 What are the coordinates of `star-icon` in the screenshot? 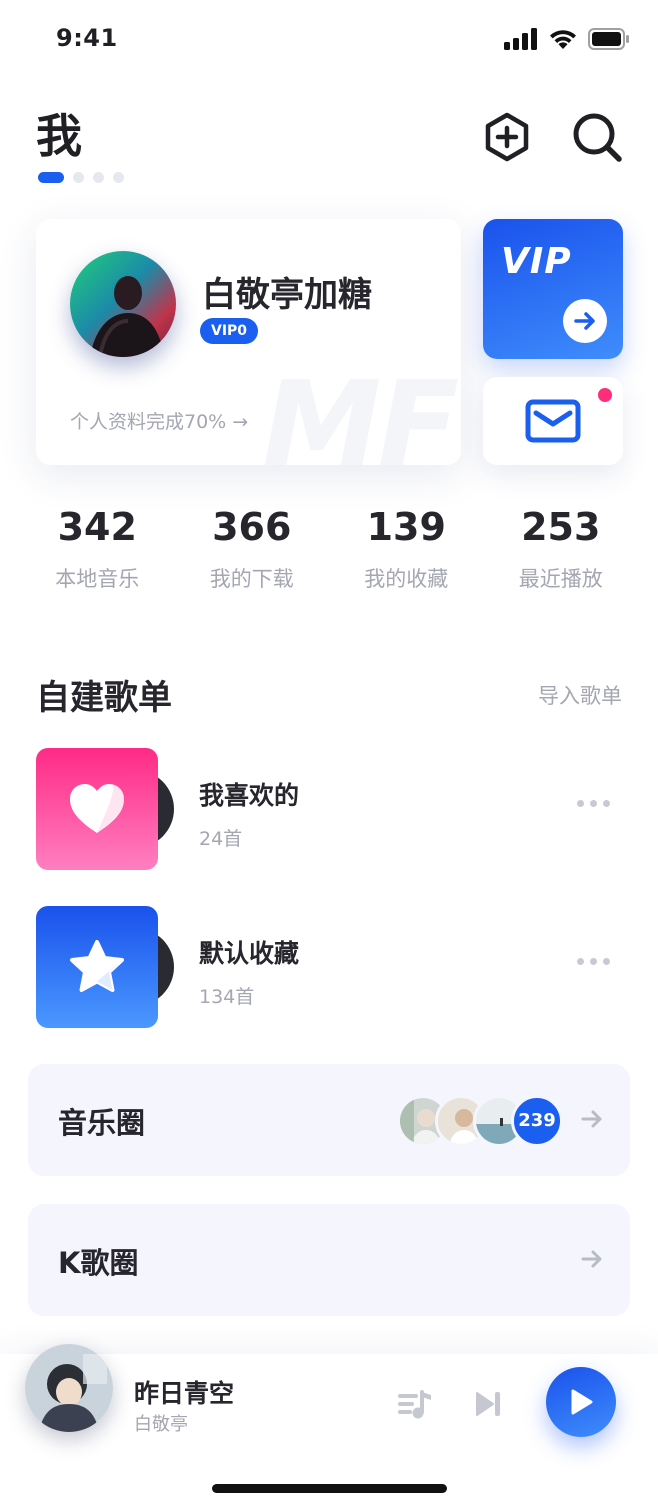 It's located at (97, 966).